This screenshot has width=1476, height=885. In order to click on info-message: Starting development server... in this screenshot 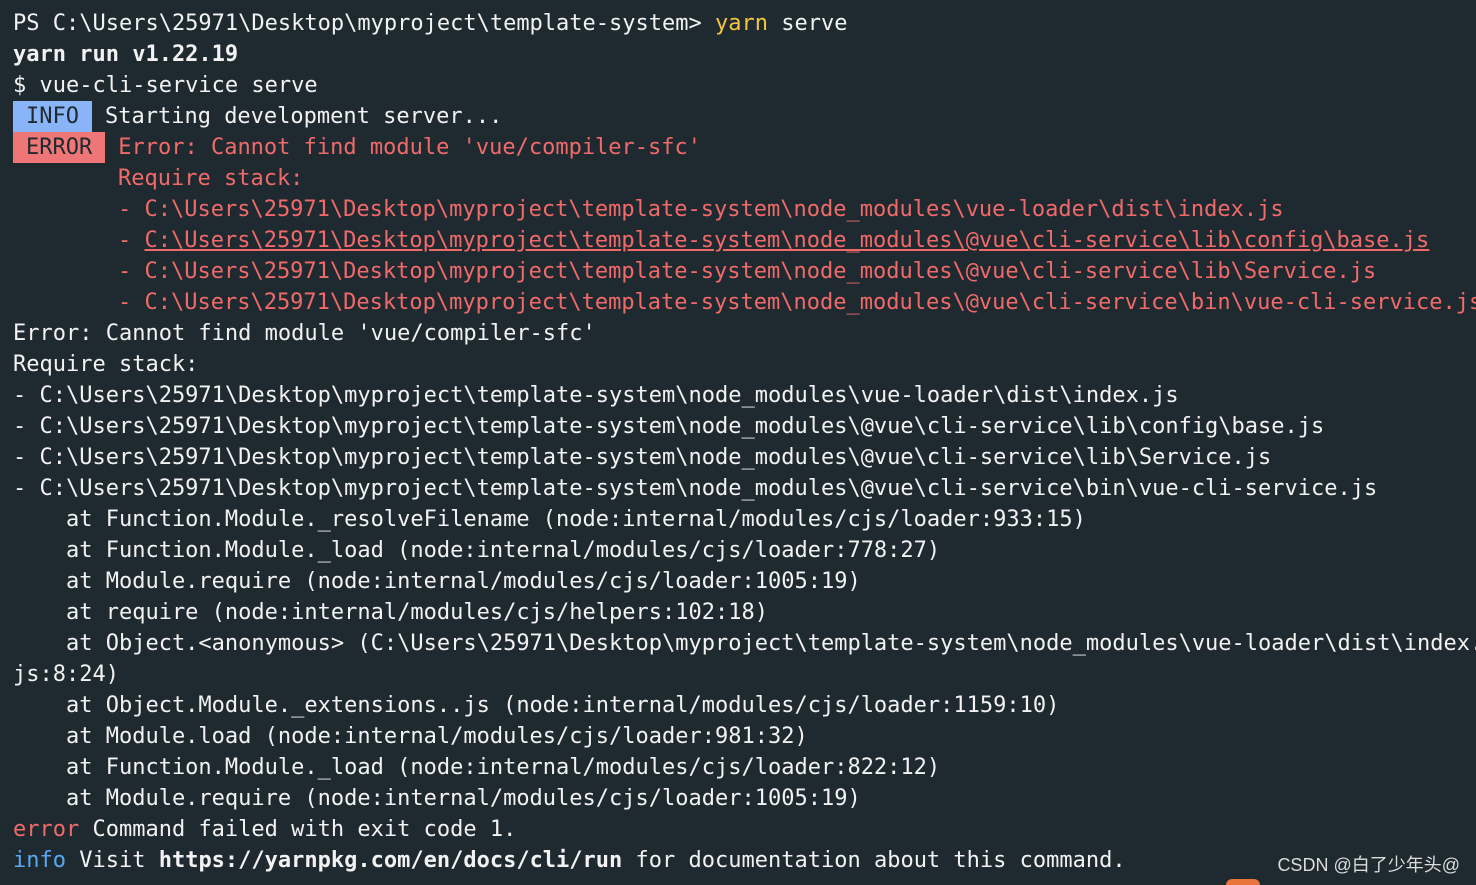, I will do `click(303, 116)`.